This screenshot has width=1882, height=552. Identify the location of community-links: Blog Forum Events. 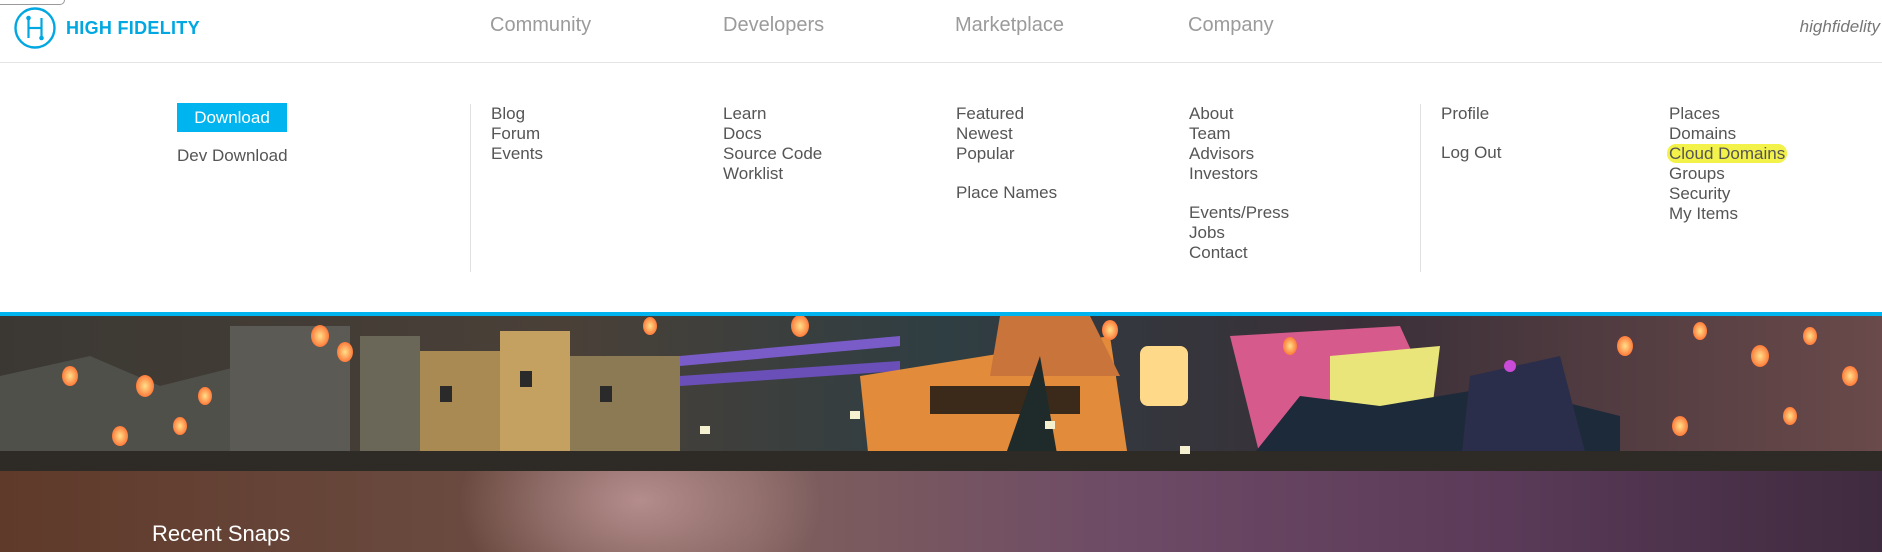
(517, 134).